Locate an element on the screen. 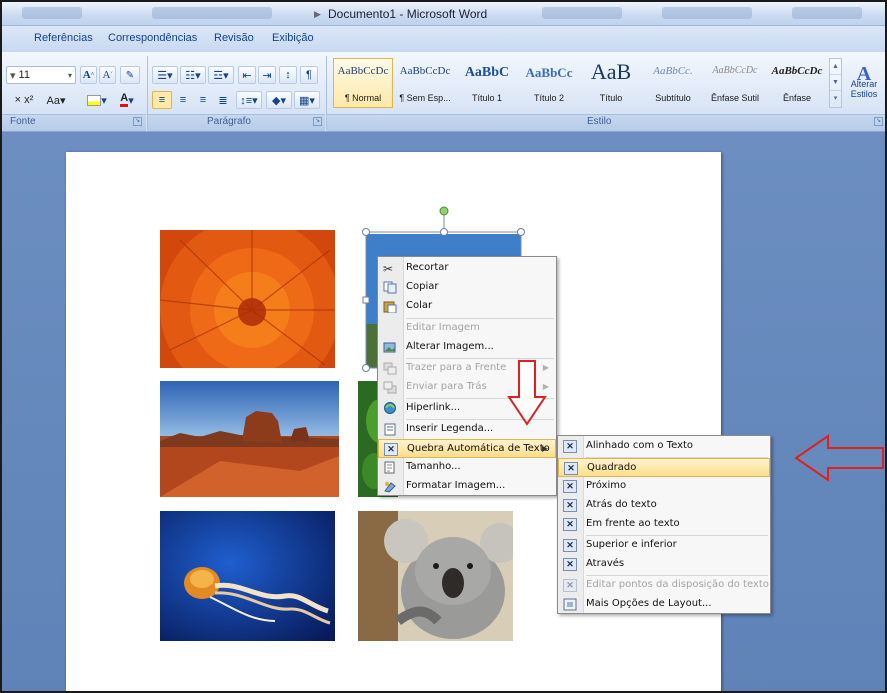 The height and width of the screenshot is (693, 887). wrap-square-icon: ✕ is located at coordinates (571, 468).